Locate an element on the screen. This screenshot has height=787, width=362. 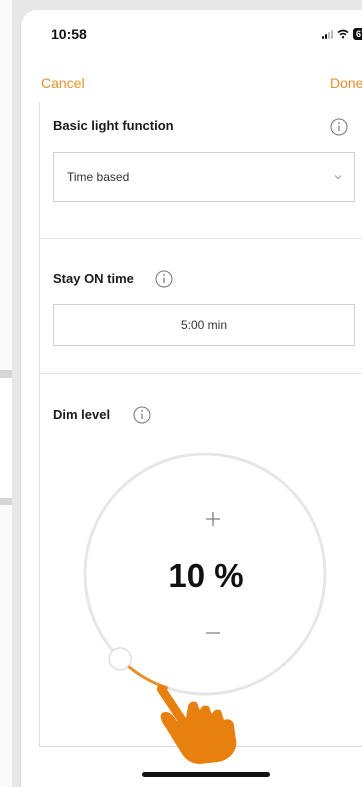
dial-handle is located at coordinates (120, 659).